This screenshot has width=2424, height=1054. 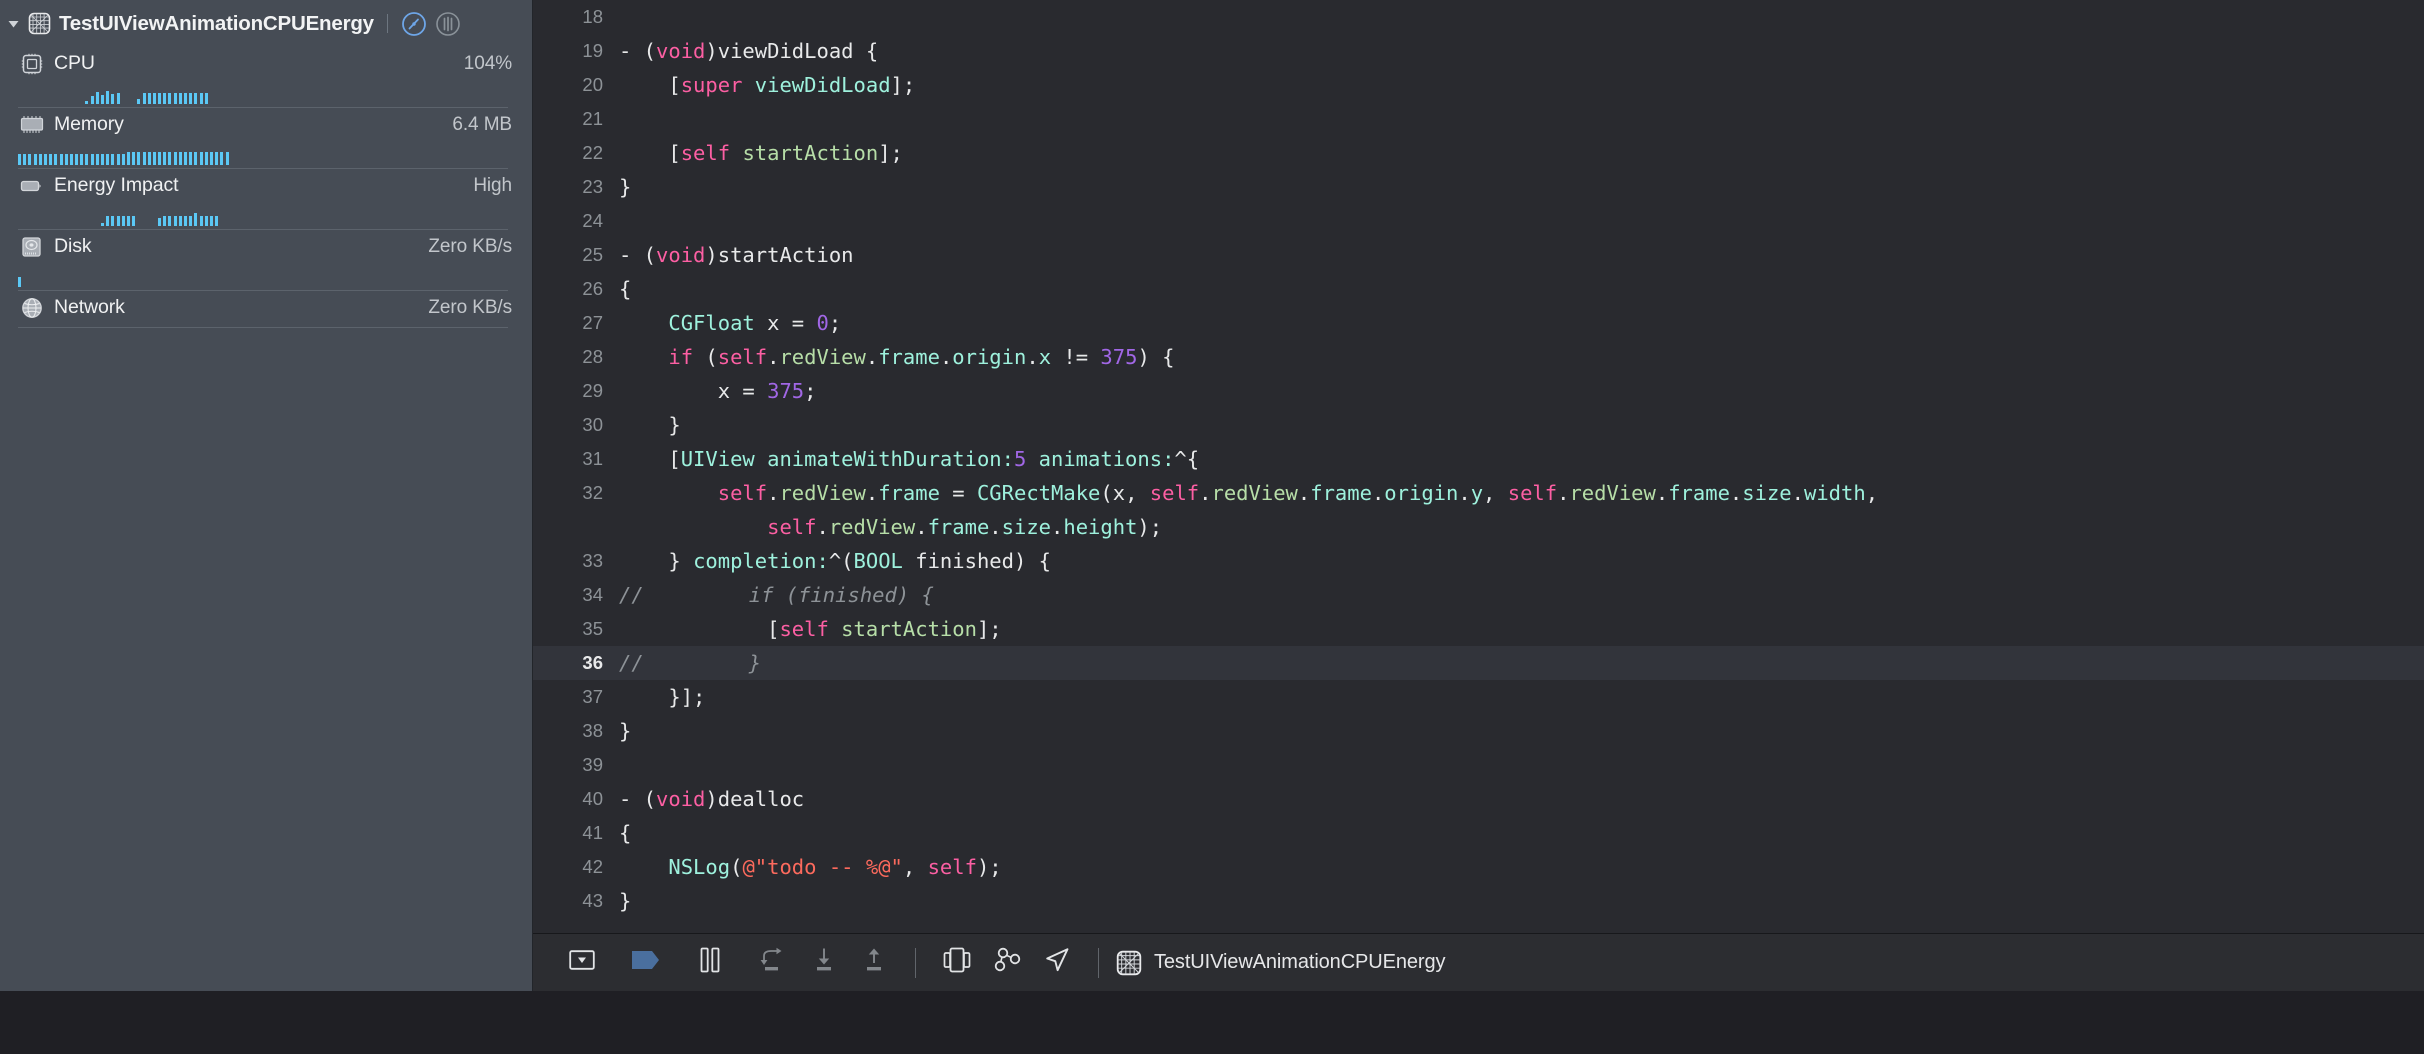 What do you see at coordinates (785, 323) in the screenshot?
I see `token-plain: x =` at bounding box center [785, 323].